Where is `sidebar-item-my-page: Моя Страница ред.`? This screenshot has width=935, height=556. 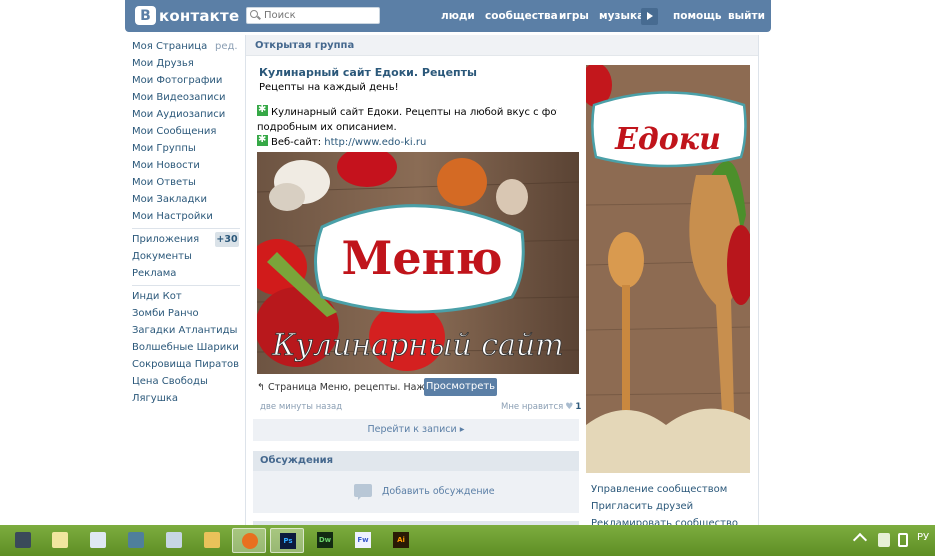
sidebar-item-my-page: Моя Страница ред. is located at coordinates (186, 46).